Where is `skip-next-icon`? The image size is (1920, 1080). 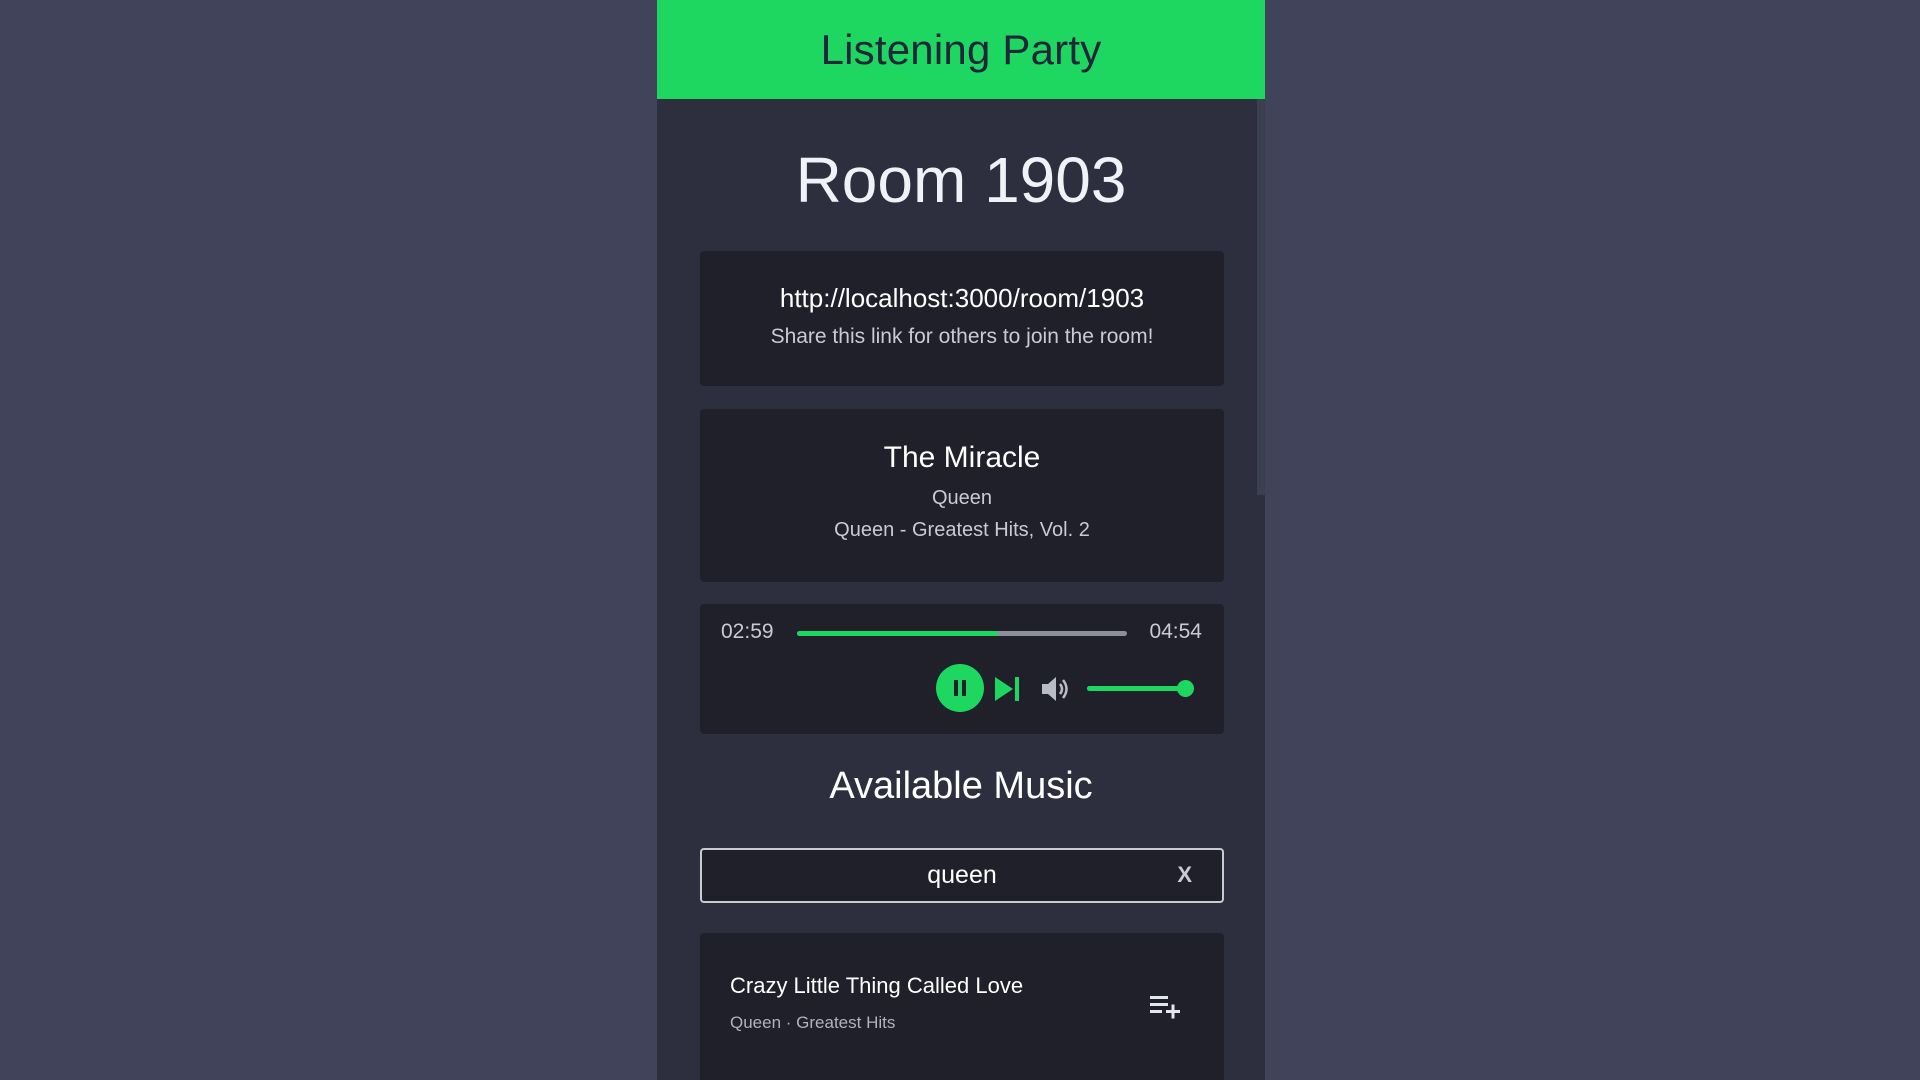 skip-next-icon is located at coordinates (1007, 689).